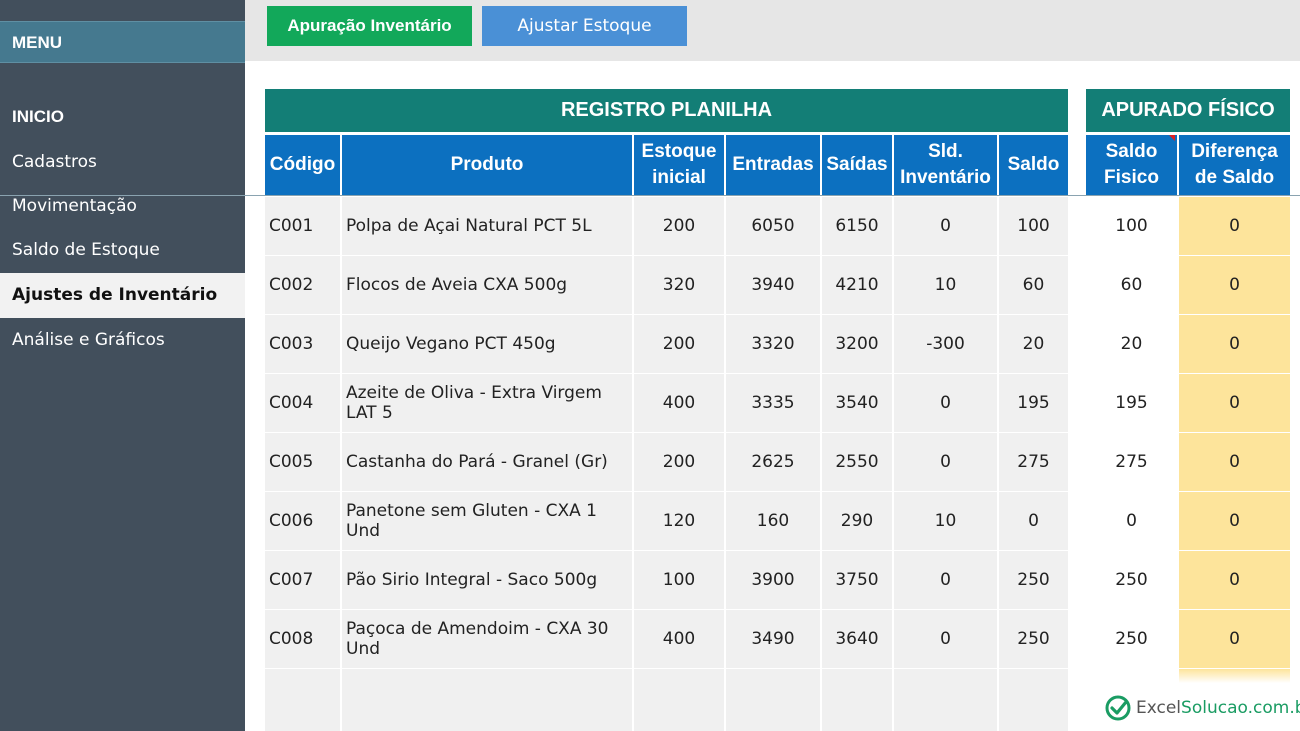 This screenshot has height=731, width=1300. I want to click on cell-produto: Castanha do Pará - Granel (Gr), so click(487, 462).